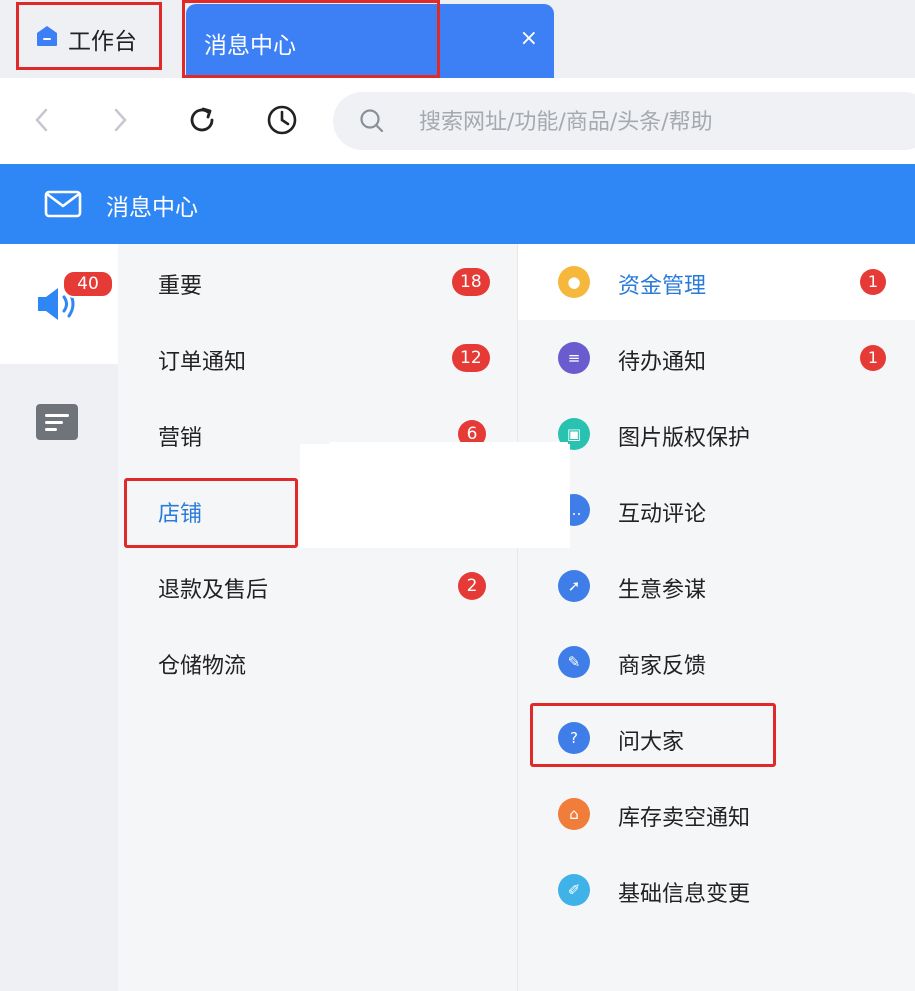 This screenshot has width=915, height=991. What do you see at coordinates (529, 38) in the screenshot?
I see `close-icon: ×` at bounding box center [529, 38].